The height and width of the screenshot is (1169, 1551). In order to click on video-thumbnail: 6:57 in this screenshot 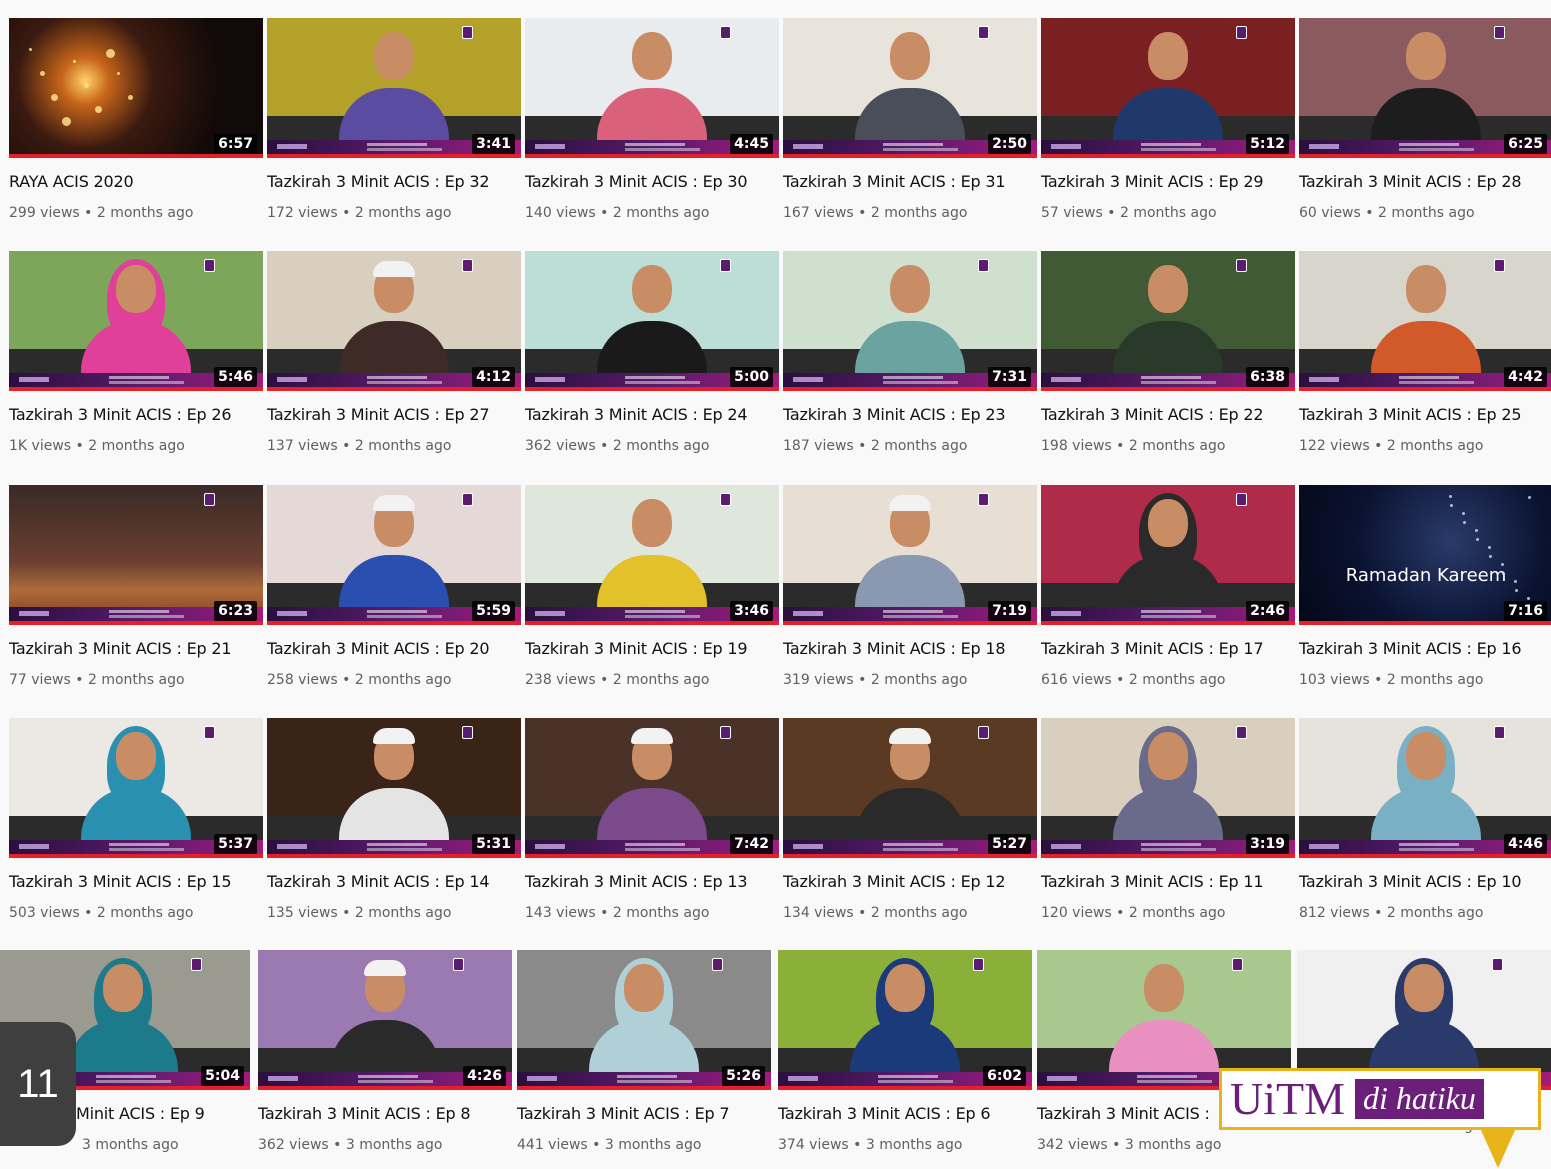, I will do `click(136, 88)`.